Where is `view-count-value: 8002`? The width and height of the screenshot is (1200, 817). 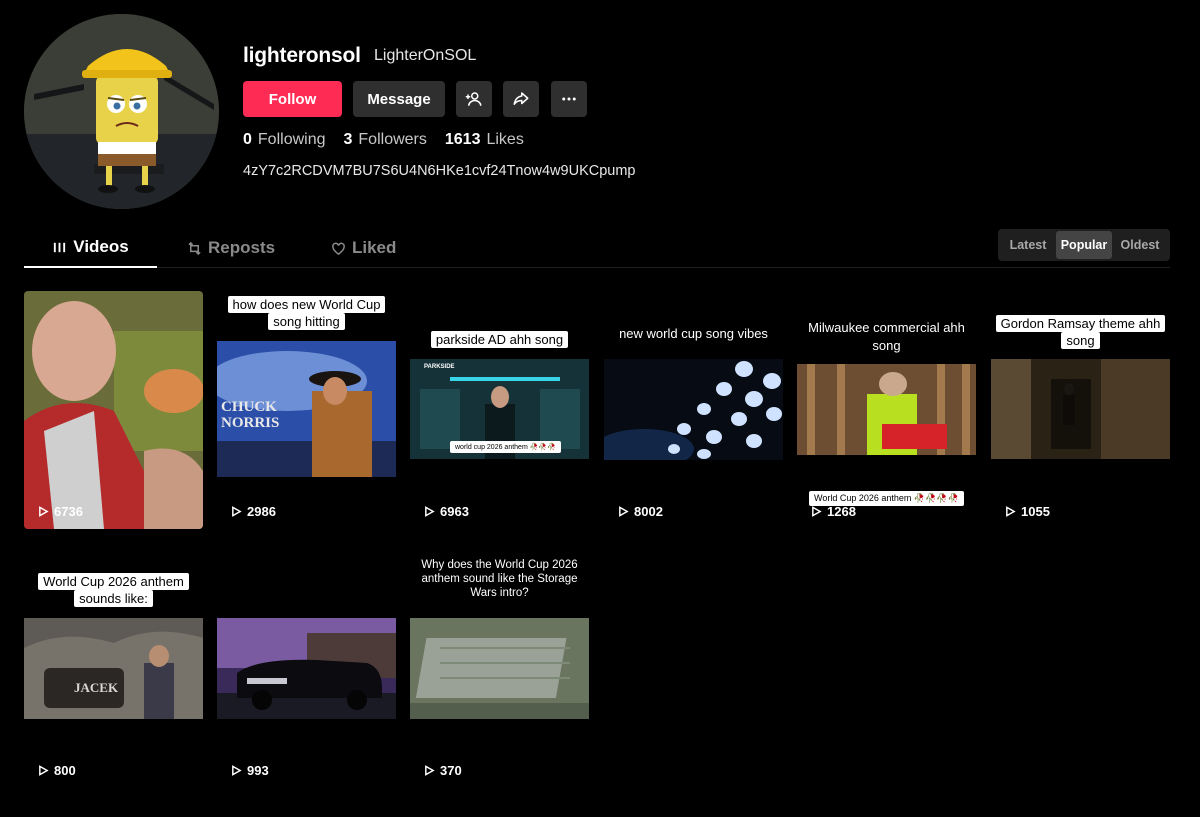
view-count-value: 8002 is located at coordinates (648, 511).